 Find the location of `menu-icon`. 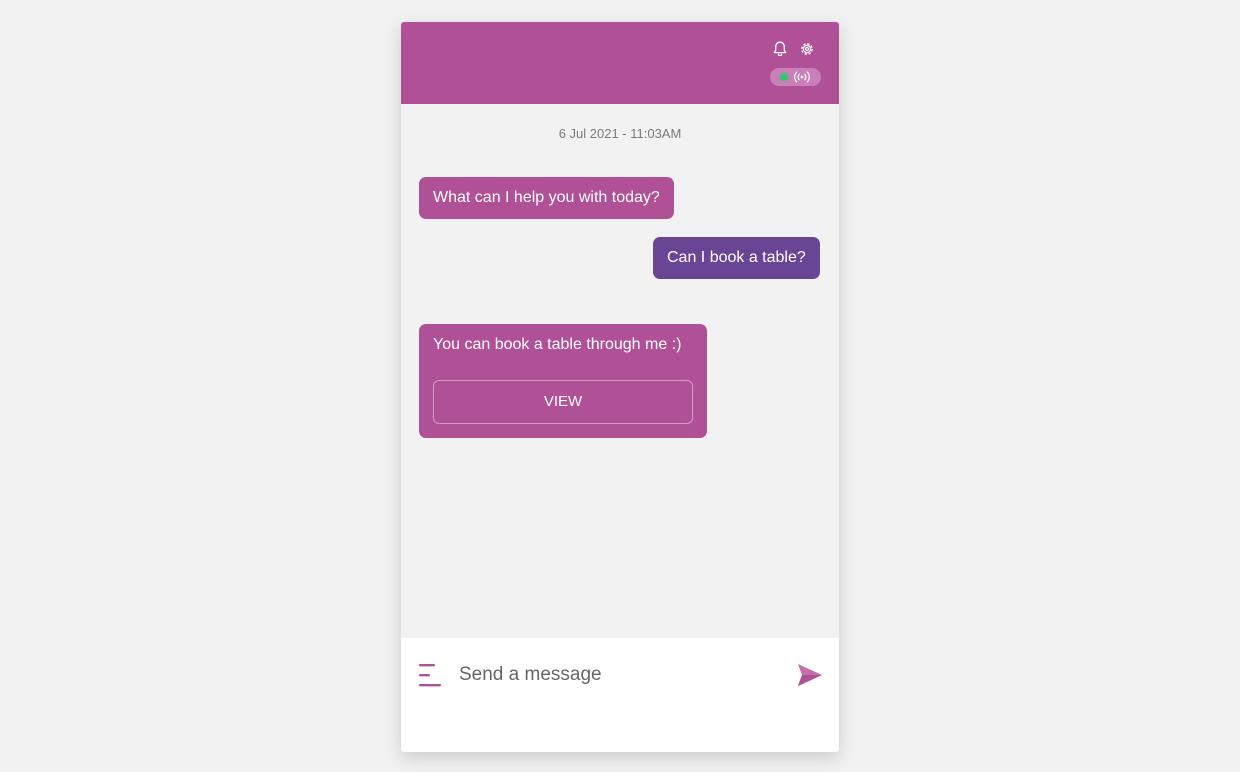

menu-icon is located at coordinates (431, 675).